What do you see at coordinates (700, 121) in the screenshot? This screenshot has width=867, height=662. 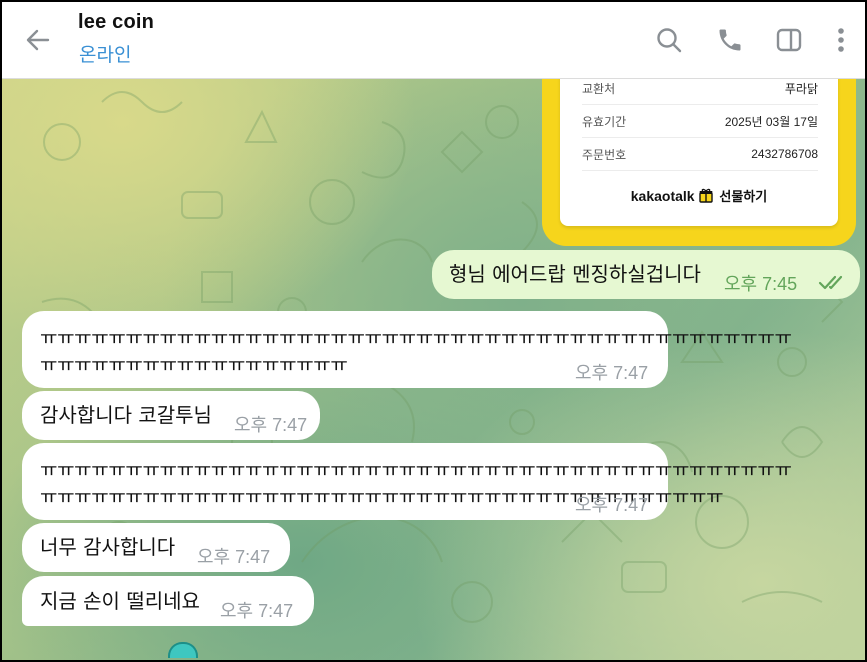 I see `gift-row-expiry: 유효기간 2025년 03월 17일` at bounding box center [700, 121].